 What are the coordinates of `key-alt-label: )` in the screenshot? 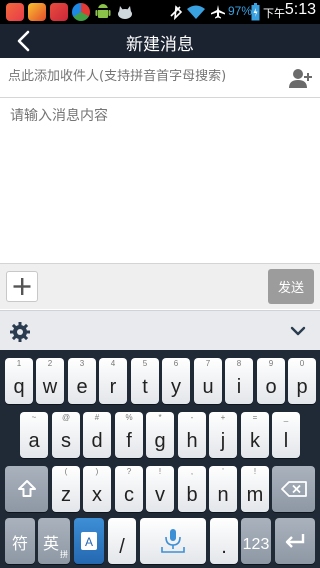 It's located at (97, 471).